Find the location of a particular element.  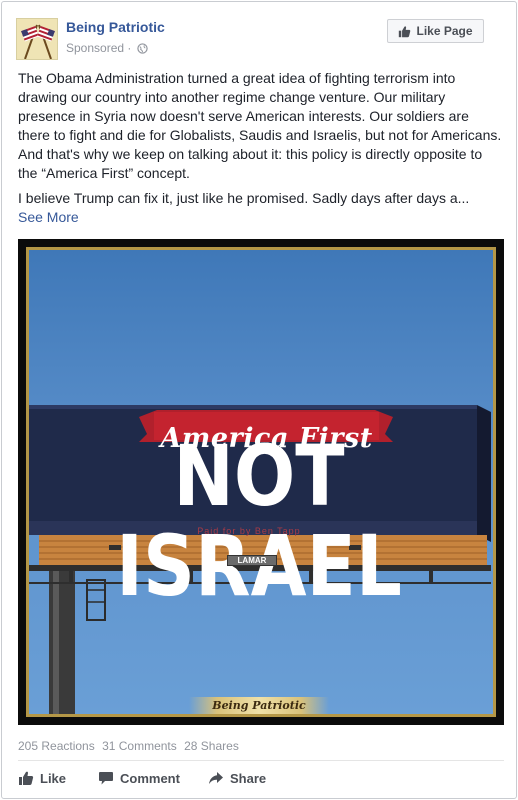

comment-label: Comment is located at coordinates (150, 778).